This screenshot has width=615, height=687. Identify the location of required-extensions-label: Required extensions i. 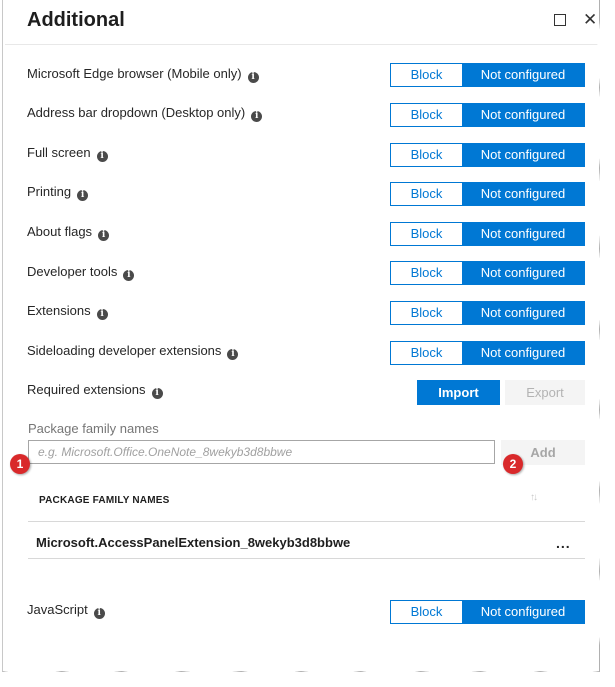
(95, 390).